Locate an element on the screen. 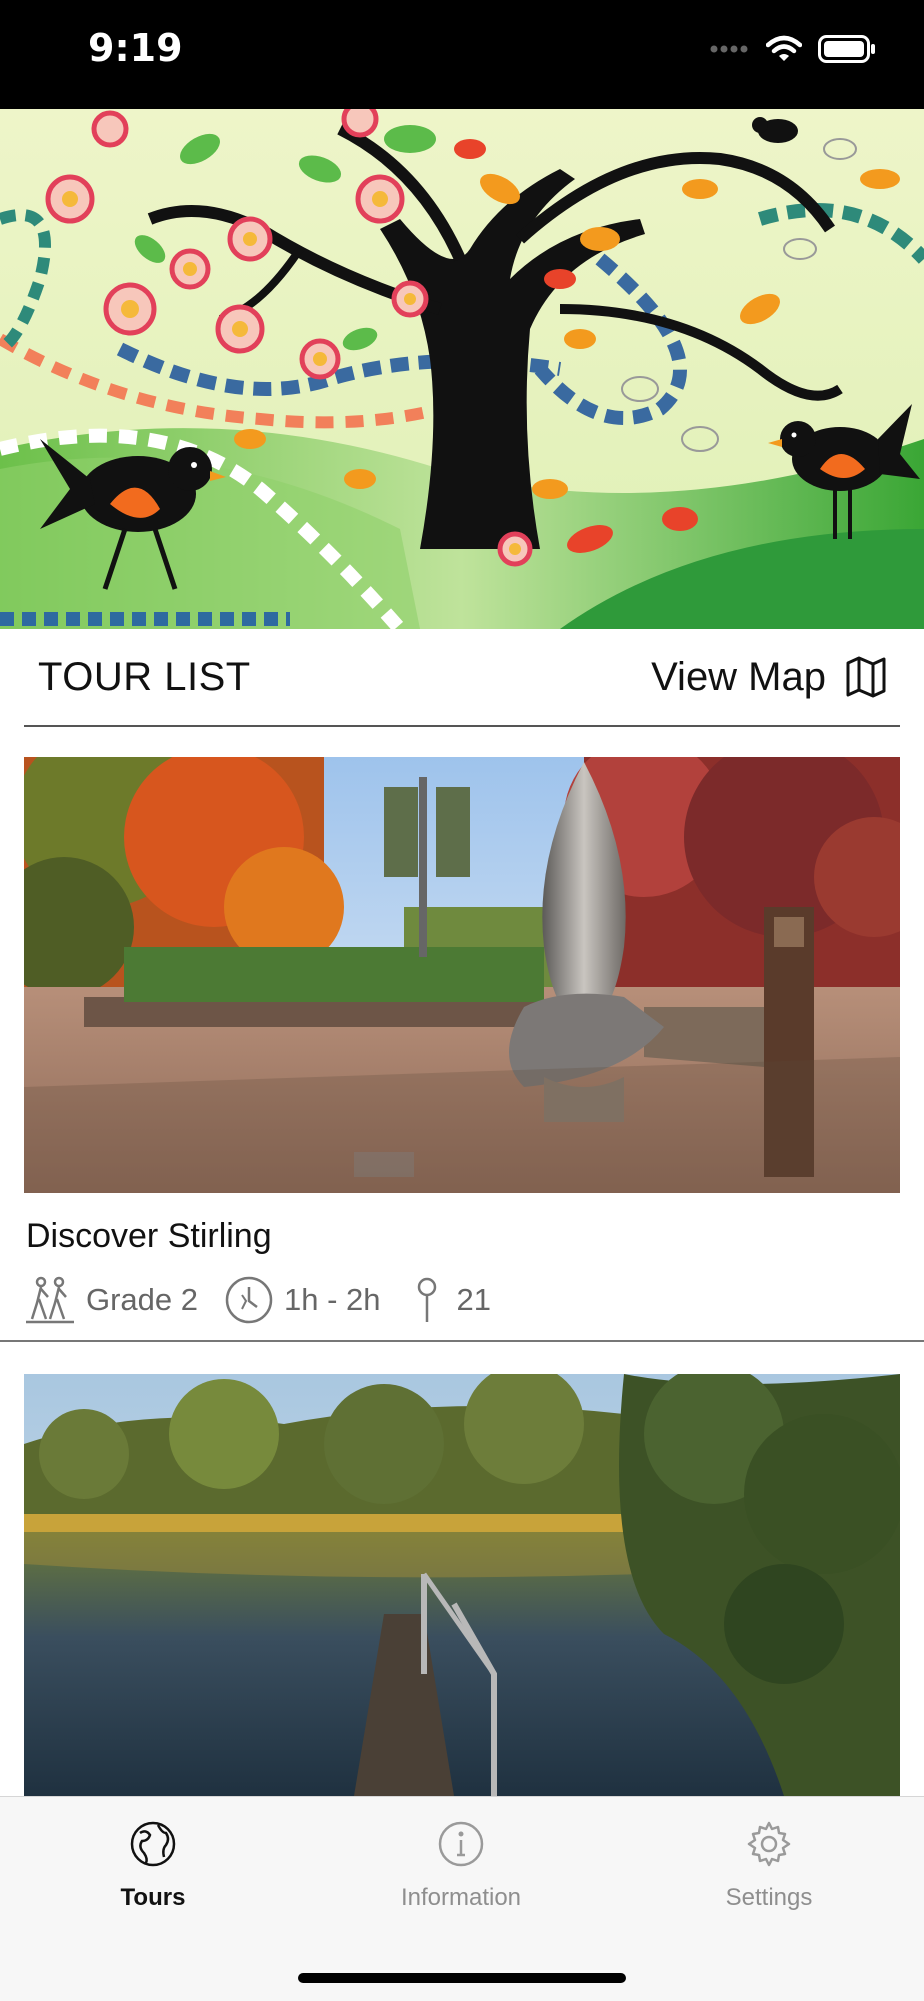 Image resolution: width=924 pixels, height=2001 pixels. duration-text: 1h - 2h is located at coordinates (332, 1299).